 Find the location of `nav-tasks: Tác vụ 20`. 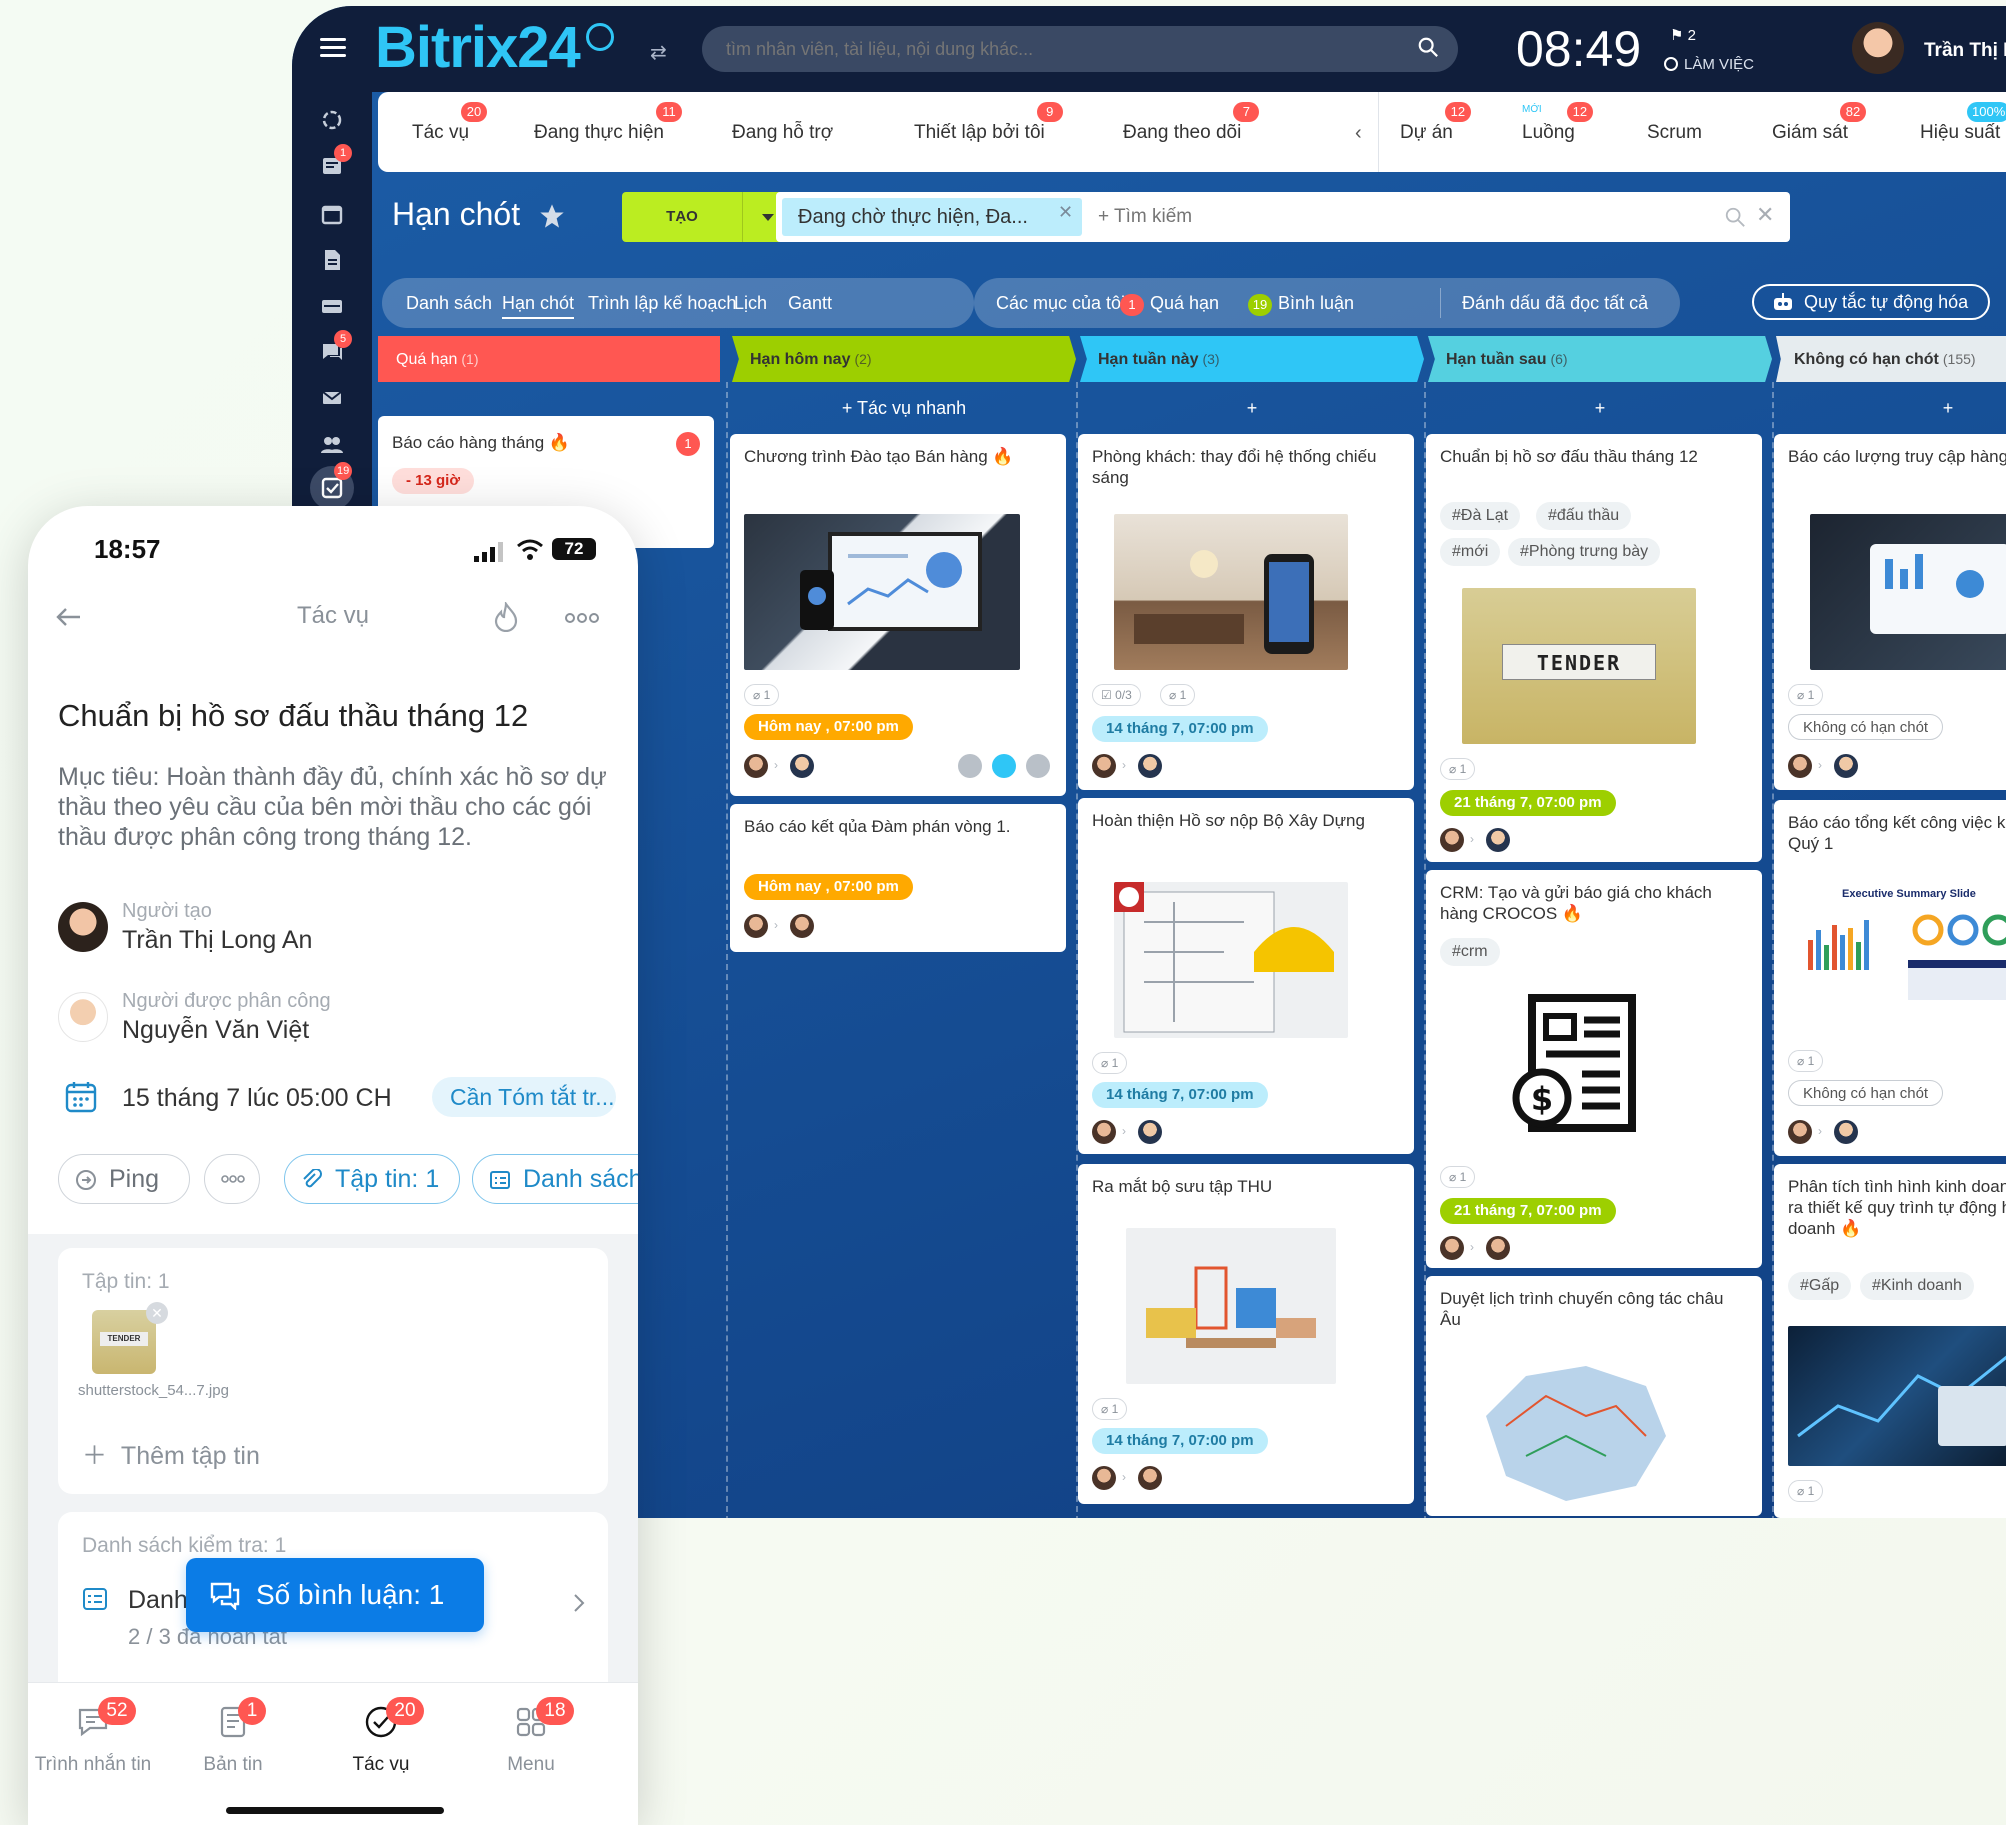

nav-tasks: Tác vụ 20 is located at coordinates (381, 1736).